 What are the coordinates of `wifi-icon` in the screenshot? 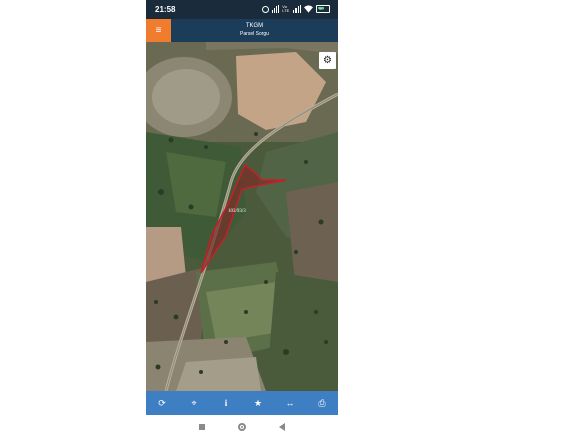 It's located at (308, 9).